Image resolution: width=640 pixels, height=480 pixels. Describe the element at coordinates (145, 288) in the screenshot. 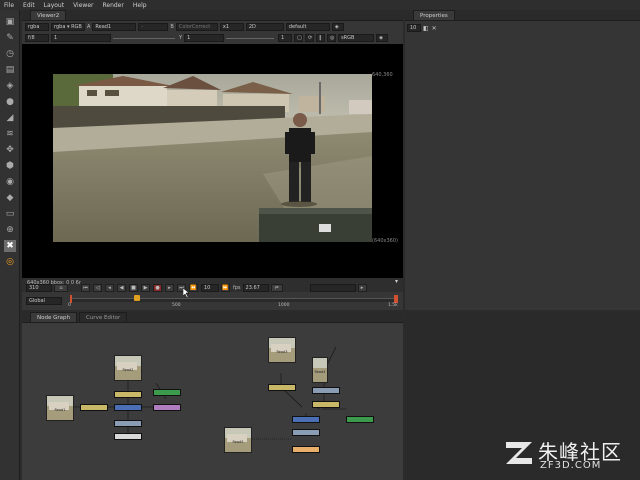

I see `play-forward-icon: ▶` at that location.